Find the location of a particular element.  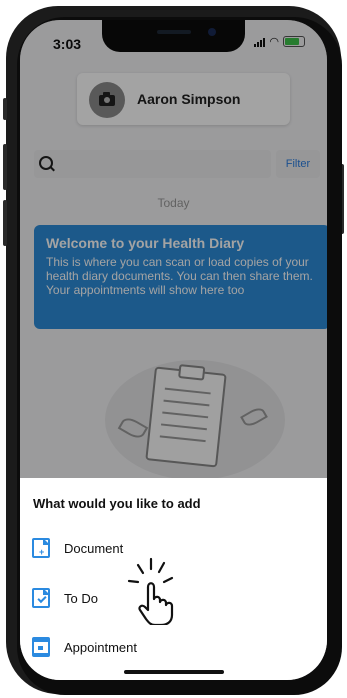

tap-gesture-icon is located at coordinates (150, 591).